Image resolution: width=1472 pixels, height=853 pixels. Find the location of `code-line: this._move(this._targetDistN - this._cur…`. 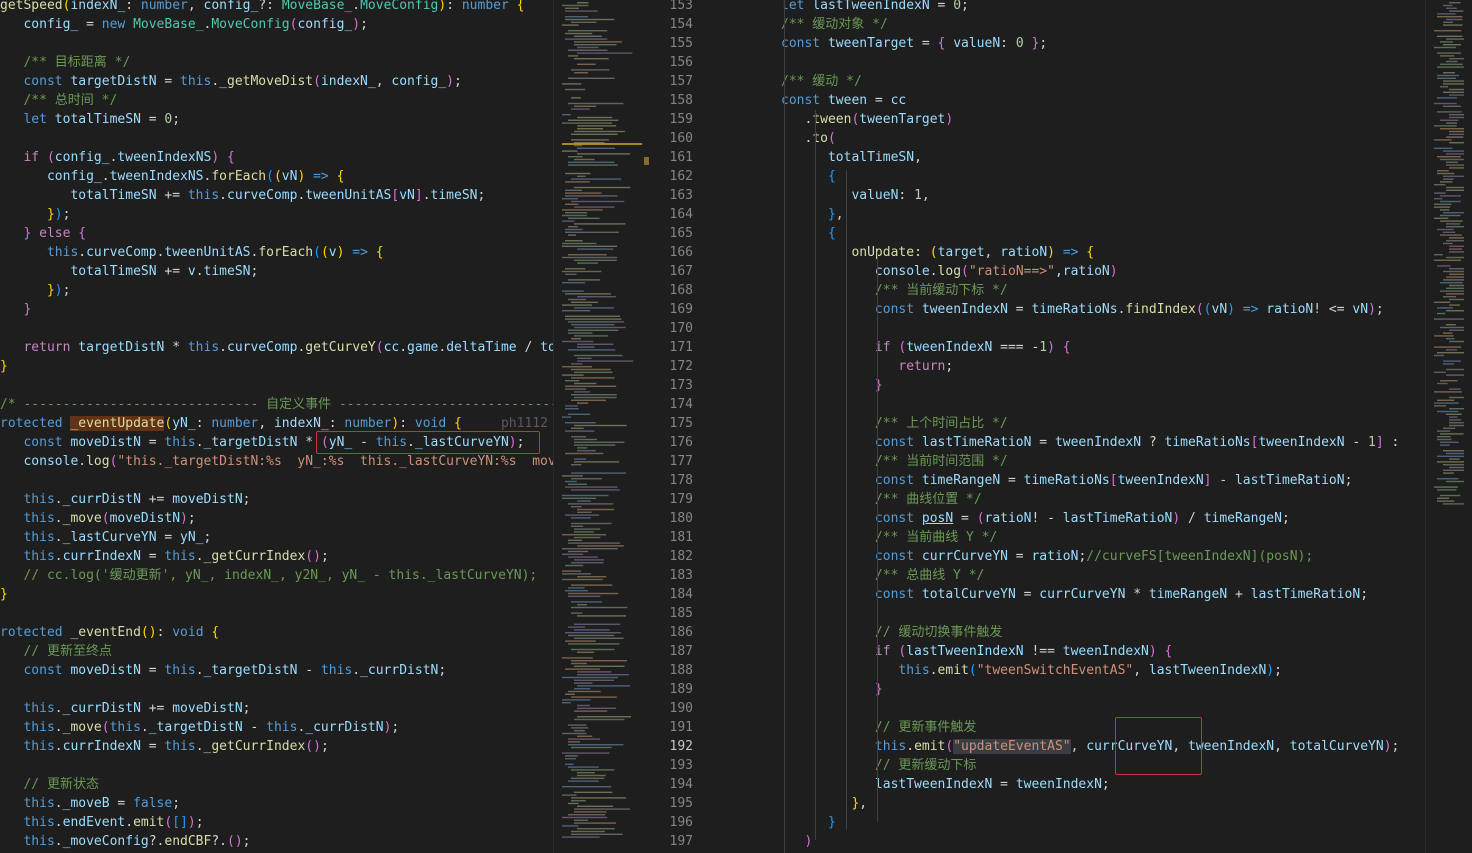

code-line: this._move(this._targetDistN - this._cur… is located at coordinates (199, 727).